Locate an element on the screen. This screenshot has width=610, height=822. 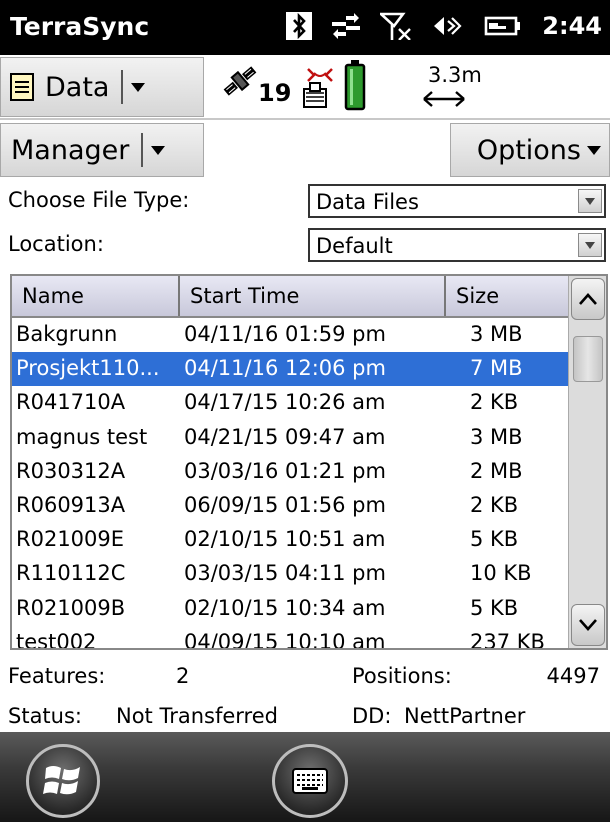
satellite-count: 19 is located at coordinates (275, 93).